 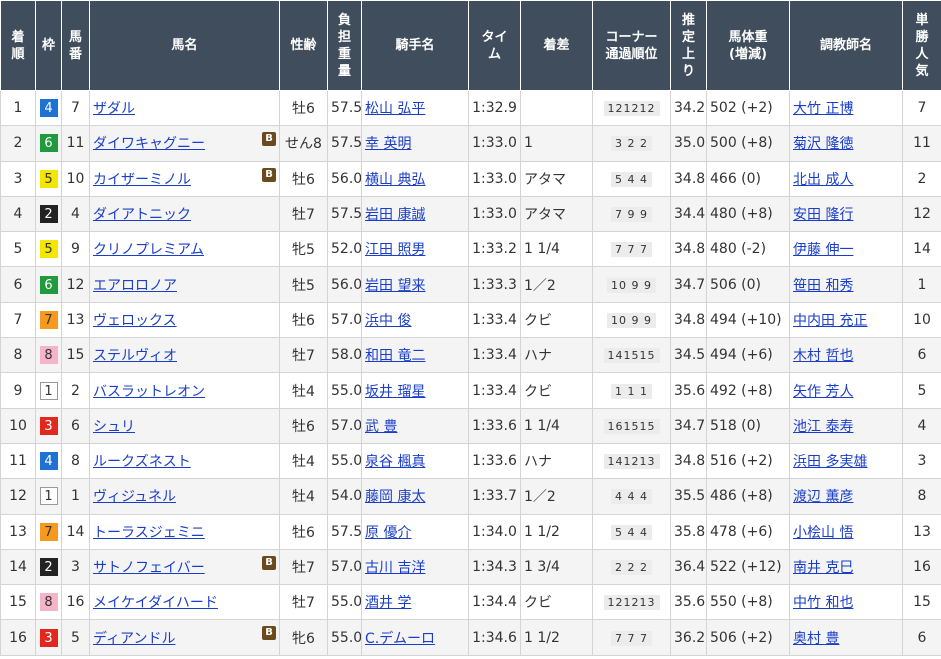 I want to click on header-time: タイム, so click(x=494, y=45).